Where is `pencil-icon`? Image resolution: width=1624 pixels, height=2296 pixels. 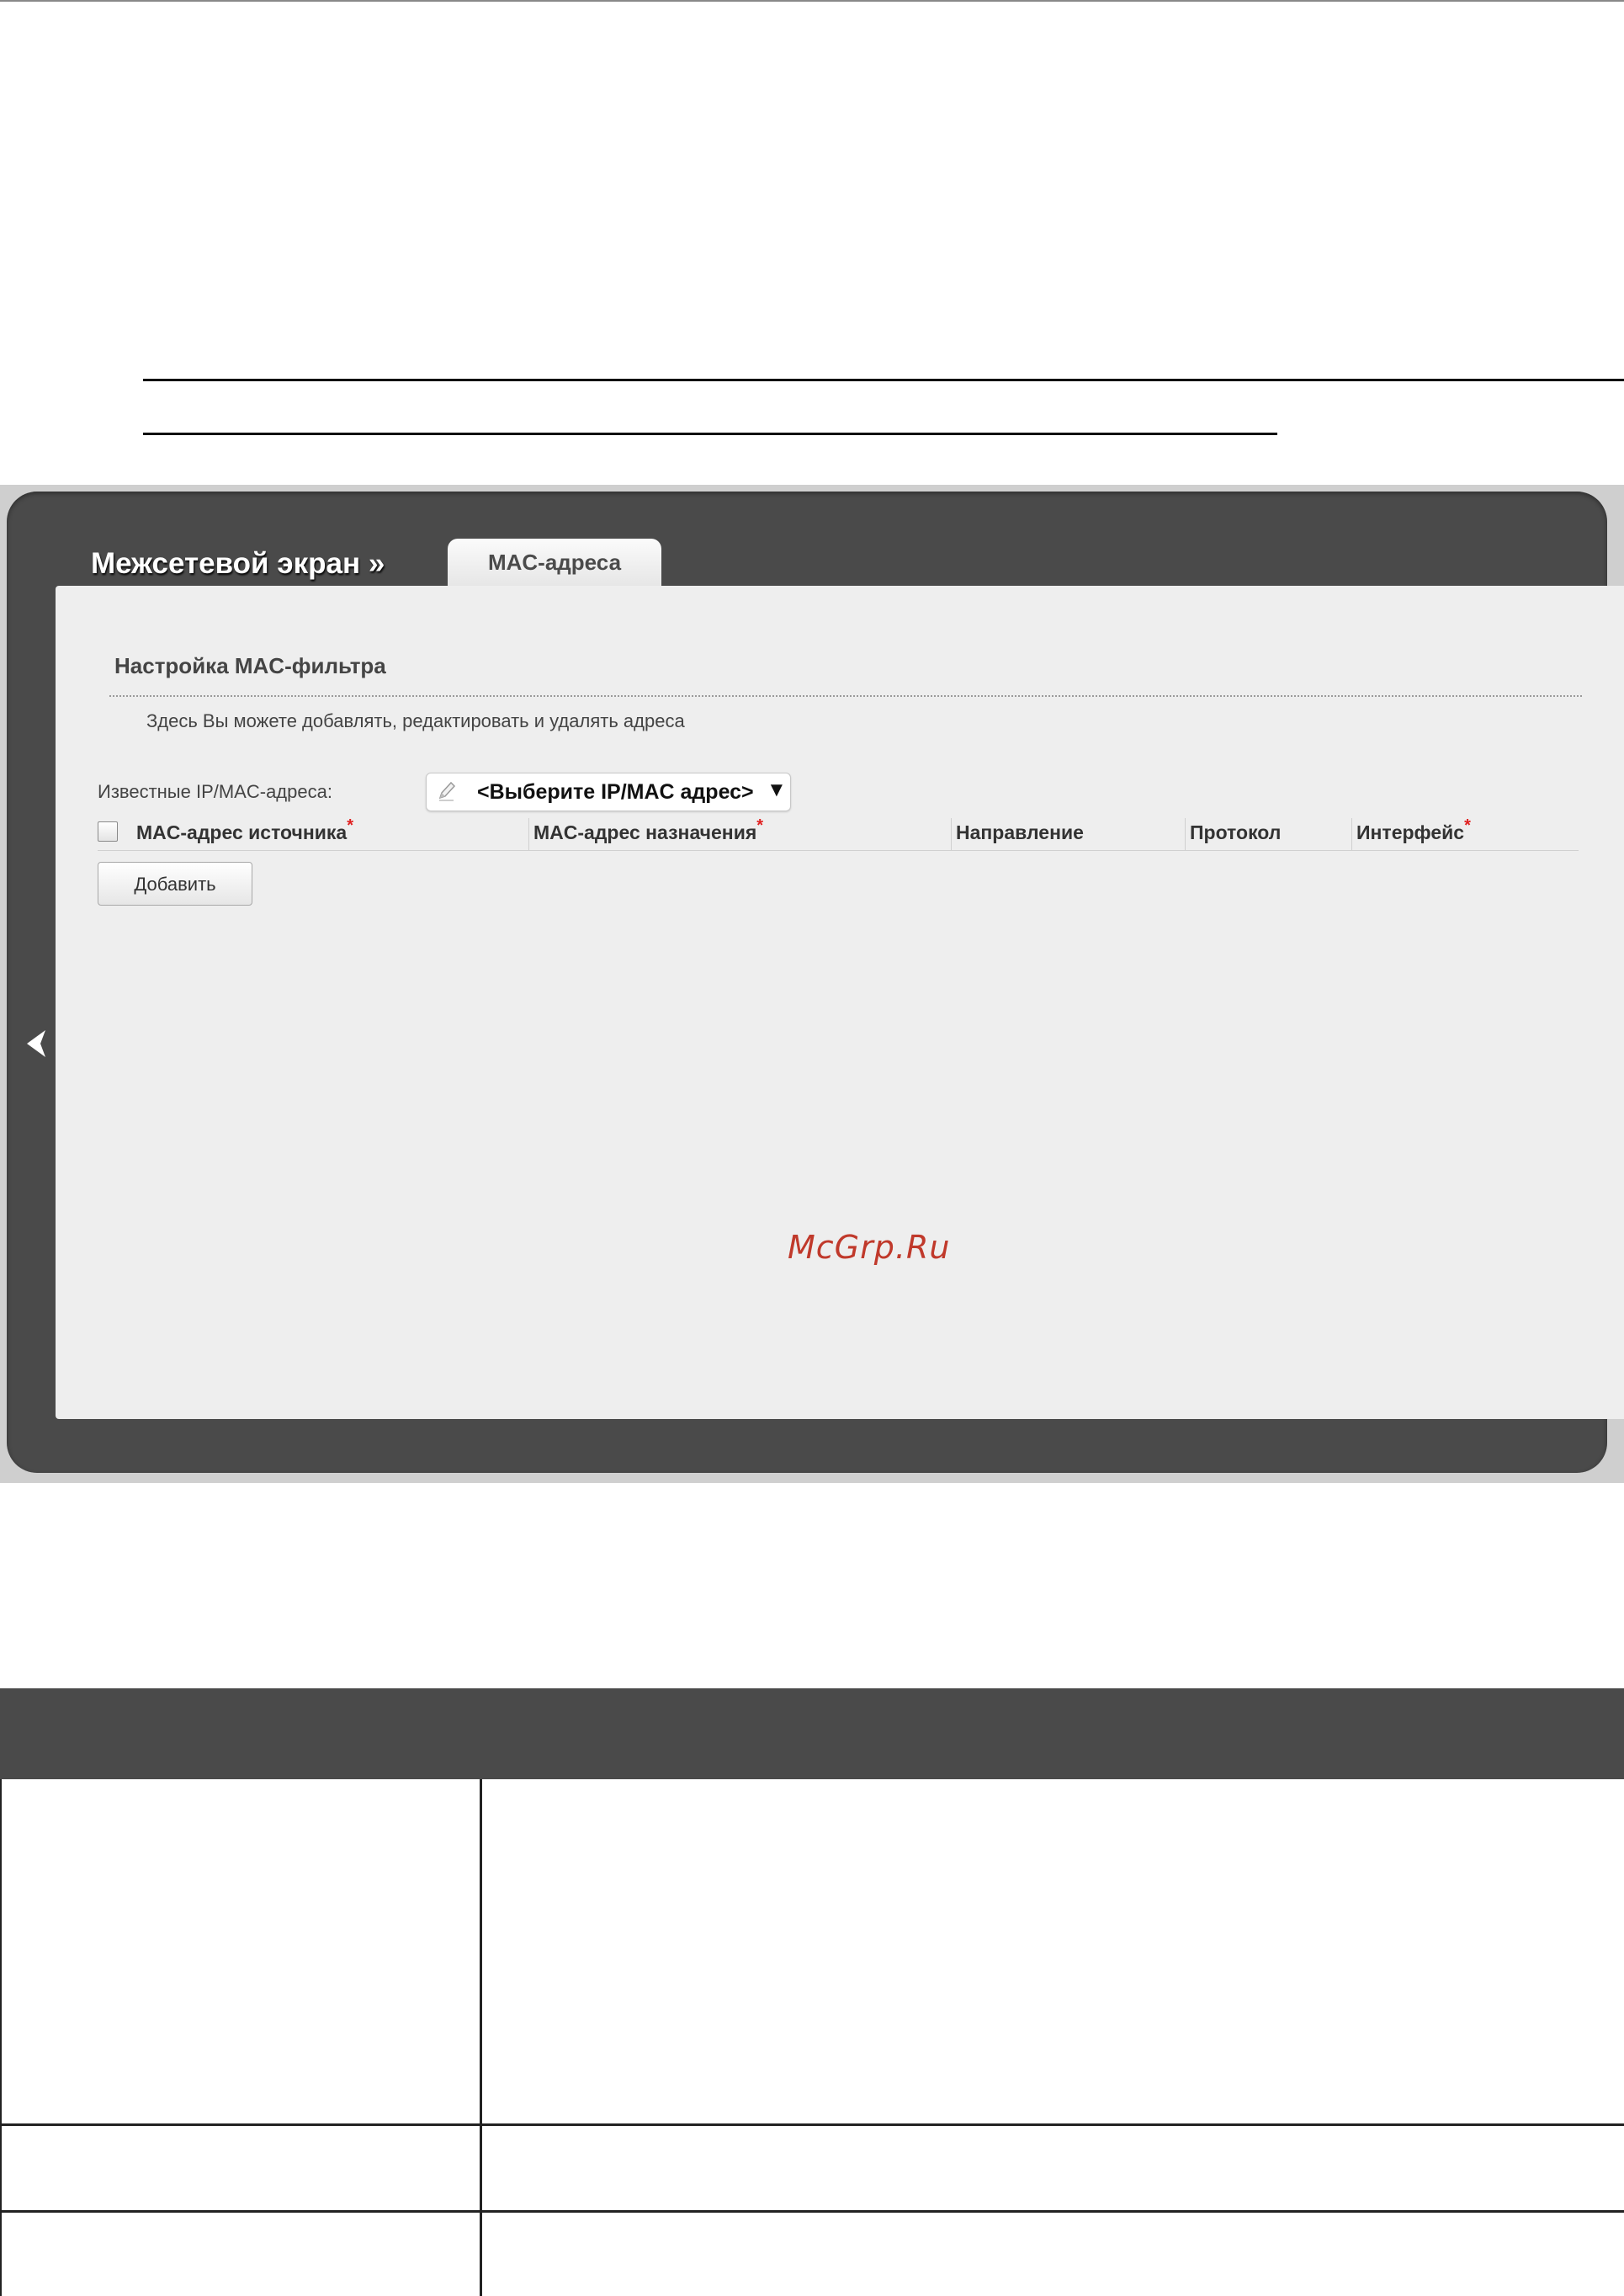 pencil-icon is located at coordinates (447, 791).